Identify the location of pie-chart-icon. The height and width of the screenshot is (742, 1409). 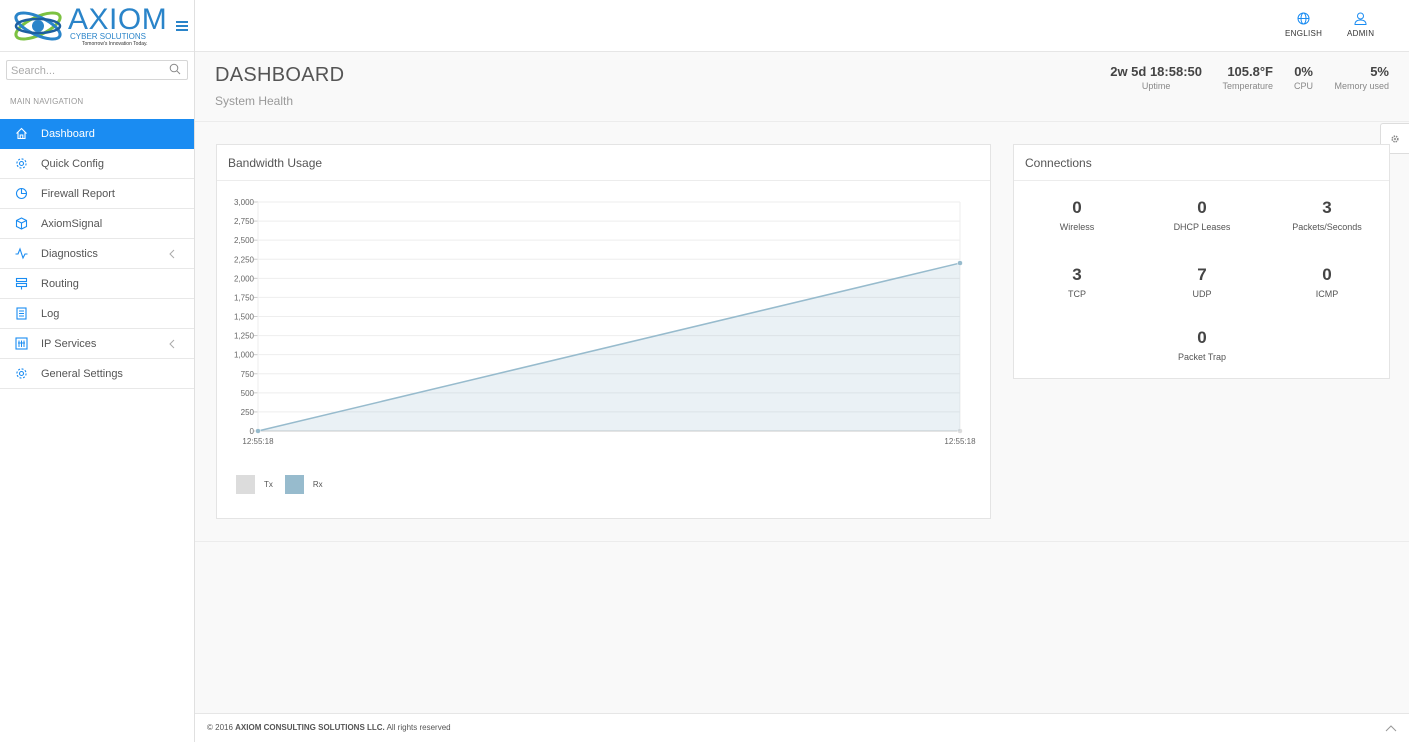
(21, 194).